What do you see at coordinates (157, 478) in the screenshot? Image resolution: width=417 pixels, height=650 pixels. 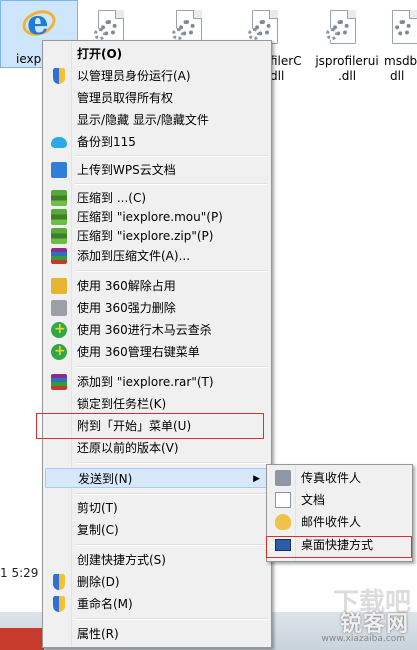 I see `menu-item-send-to: 发送到(N) ▶` at bounding box center [157, 478].